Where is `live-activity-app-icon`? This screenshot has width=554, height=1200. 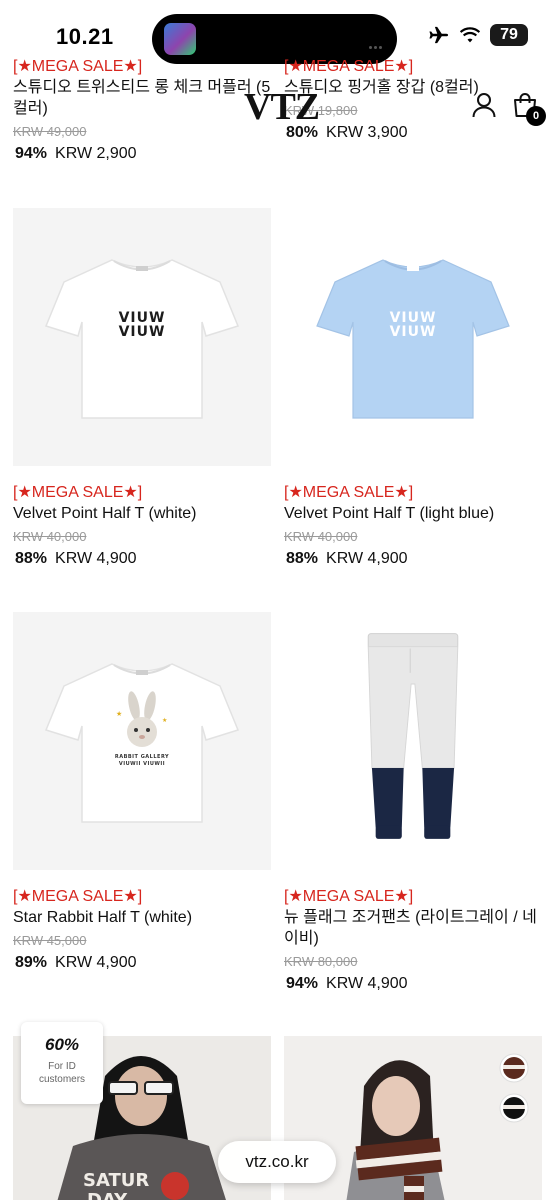 live-activity-app-icon is located at coordinates (180, 39).